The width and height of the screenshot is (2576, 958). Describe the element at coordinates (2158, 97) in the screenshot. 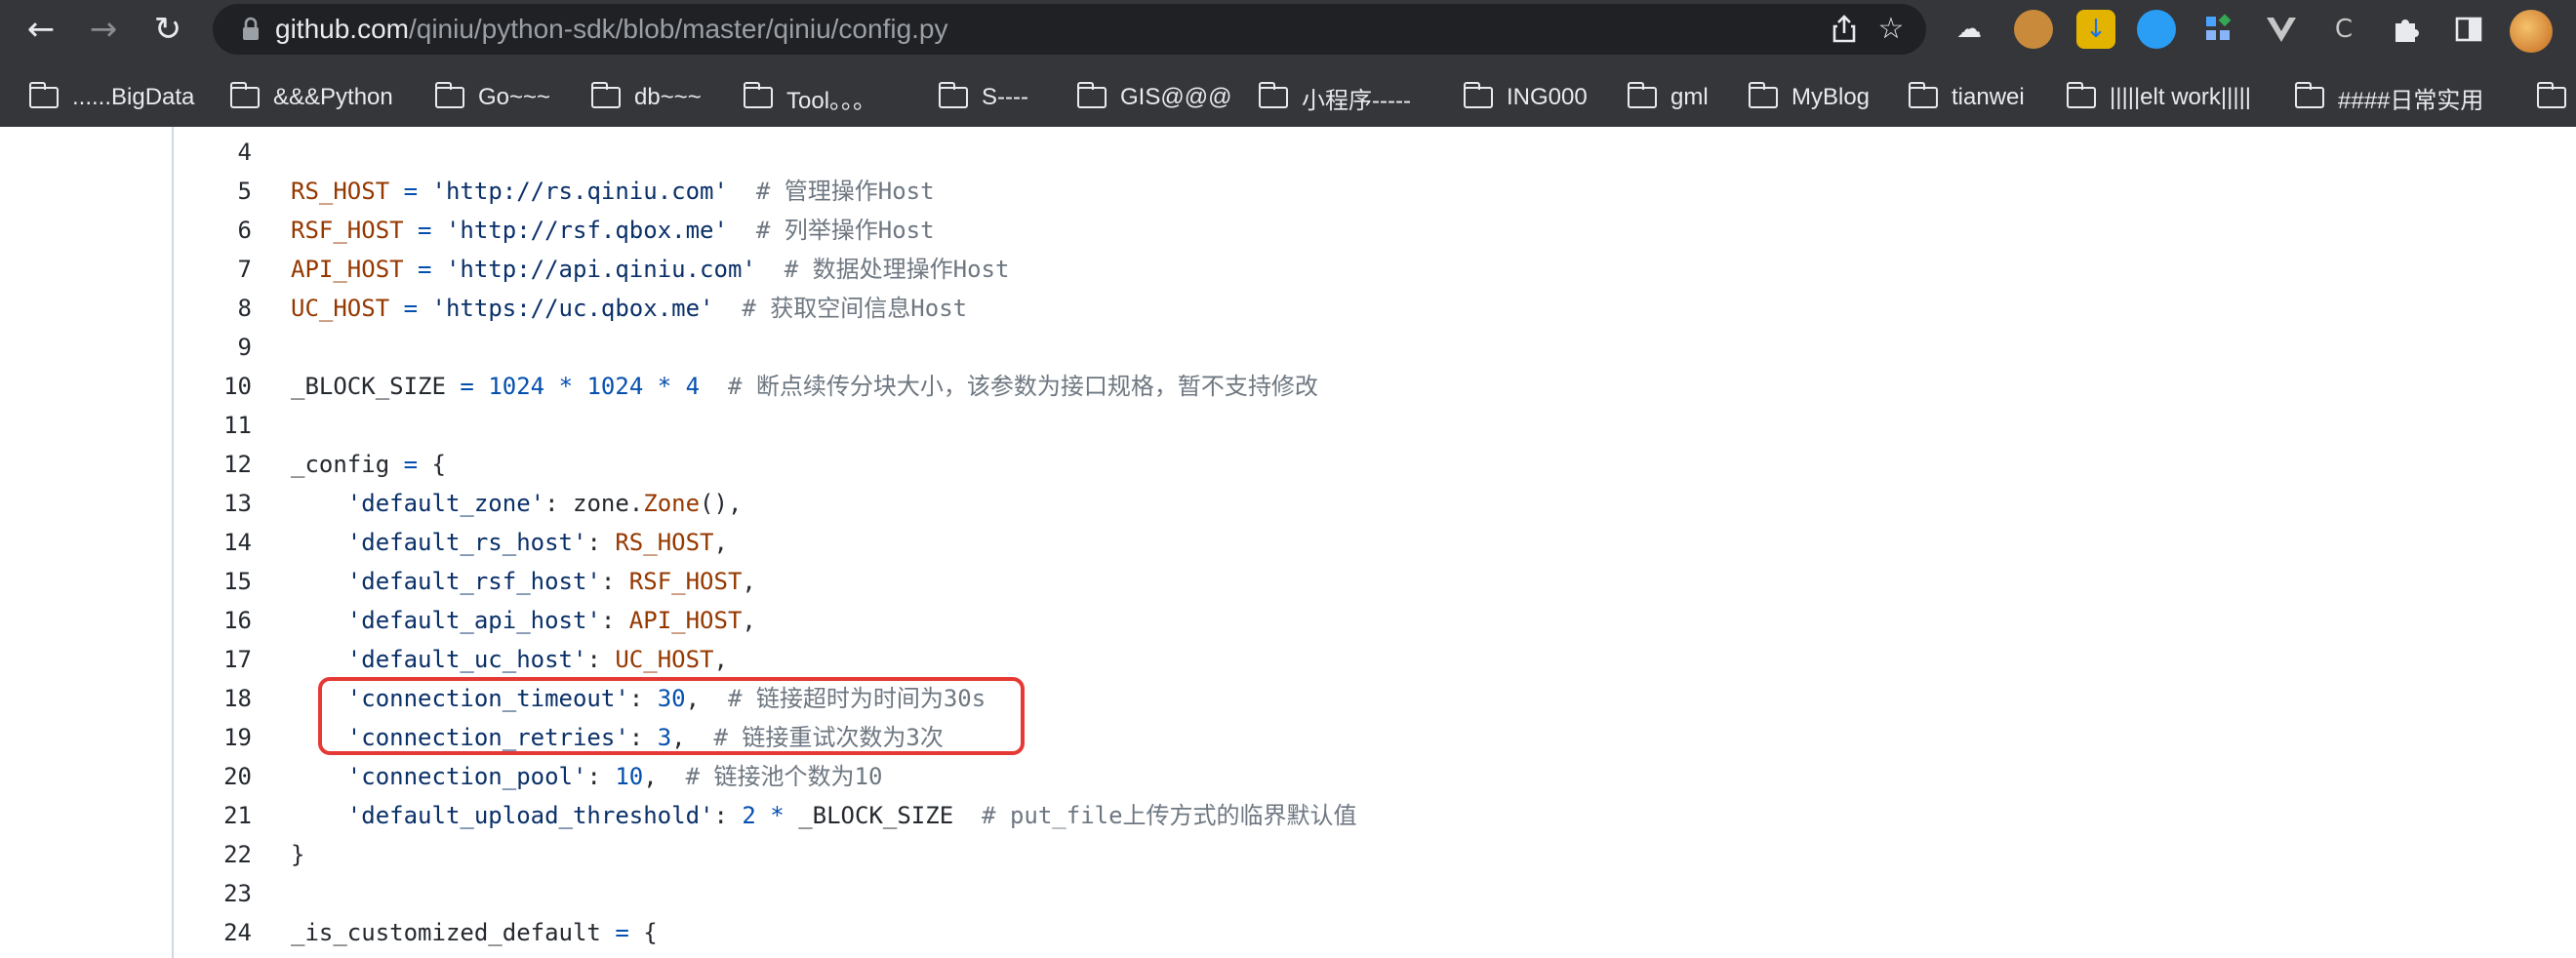

I see `bookmark-folder-elt-work: |||||elt work|||||` at that location.